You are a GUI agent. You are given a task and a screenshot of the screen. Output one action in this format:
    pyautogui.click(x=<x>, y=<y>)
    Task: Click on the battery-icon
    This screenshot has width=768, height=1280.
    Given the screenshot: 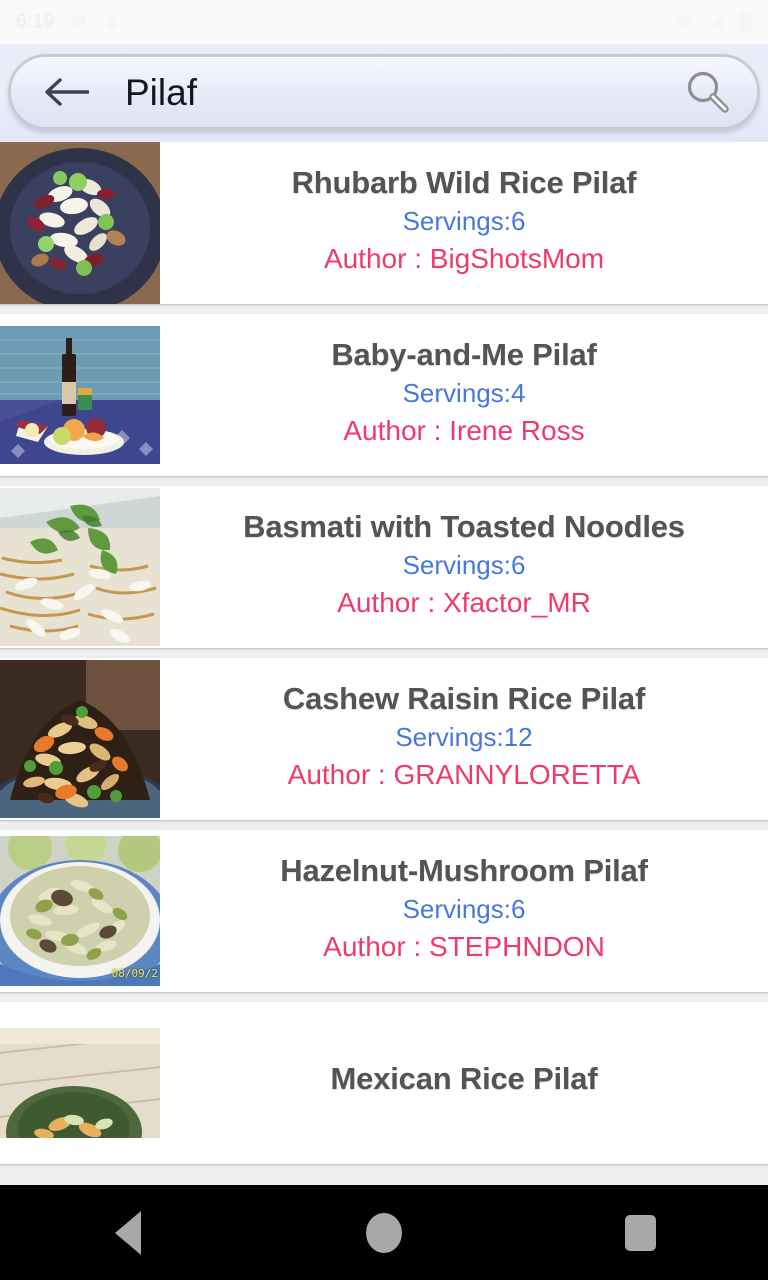 What is the action you would take?
    pyautogui.click(x=745, y=22)
    